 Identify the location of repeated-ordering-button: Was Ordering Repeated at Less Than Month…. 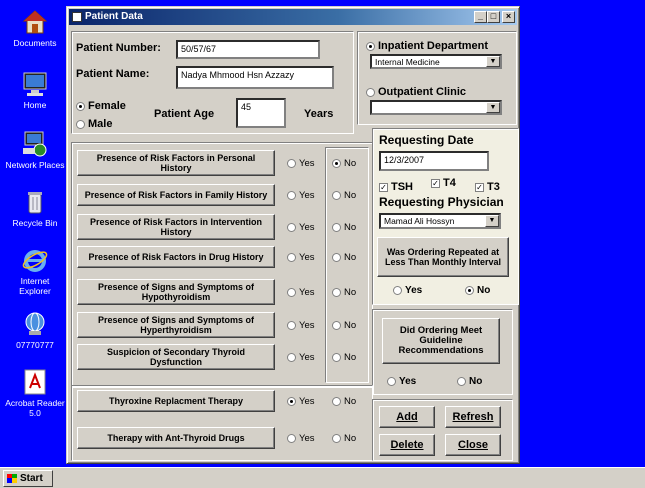
(443, 257).